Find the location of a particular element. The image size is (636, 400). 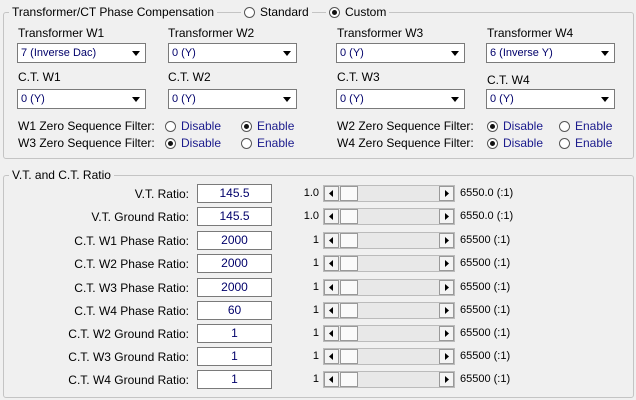

ratio-title: V.T. and C.T. Ratio is located at coordinates (61, 175).